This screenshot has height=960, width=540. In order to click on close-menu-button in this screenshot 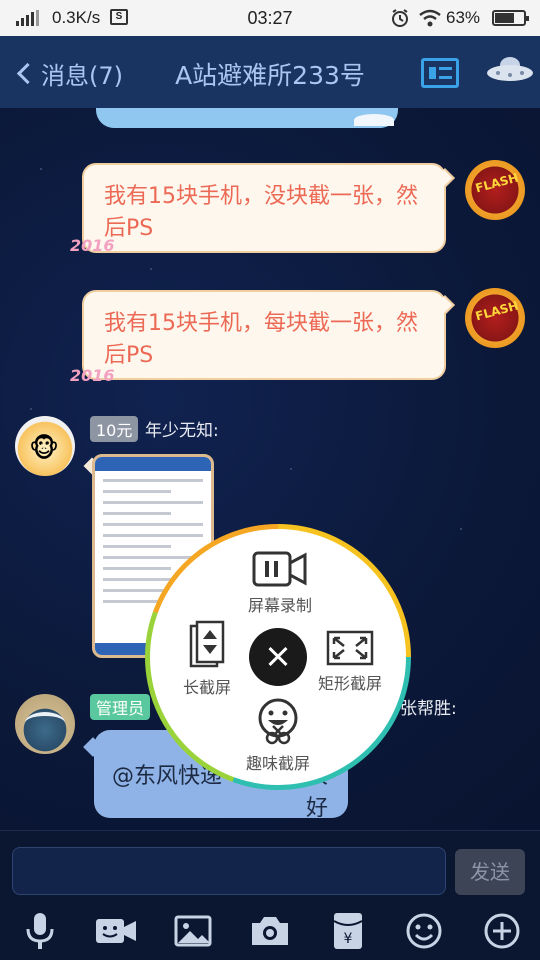, I will do `click(278, 657)`.